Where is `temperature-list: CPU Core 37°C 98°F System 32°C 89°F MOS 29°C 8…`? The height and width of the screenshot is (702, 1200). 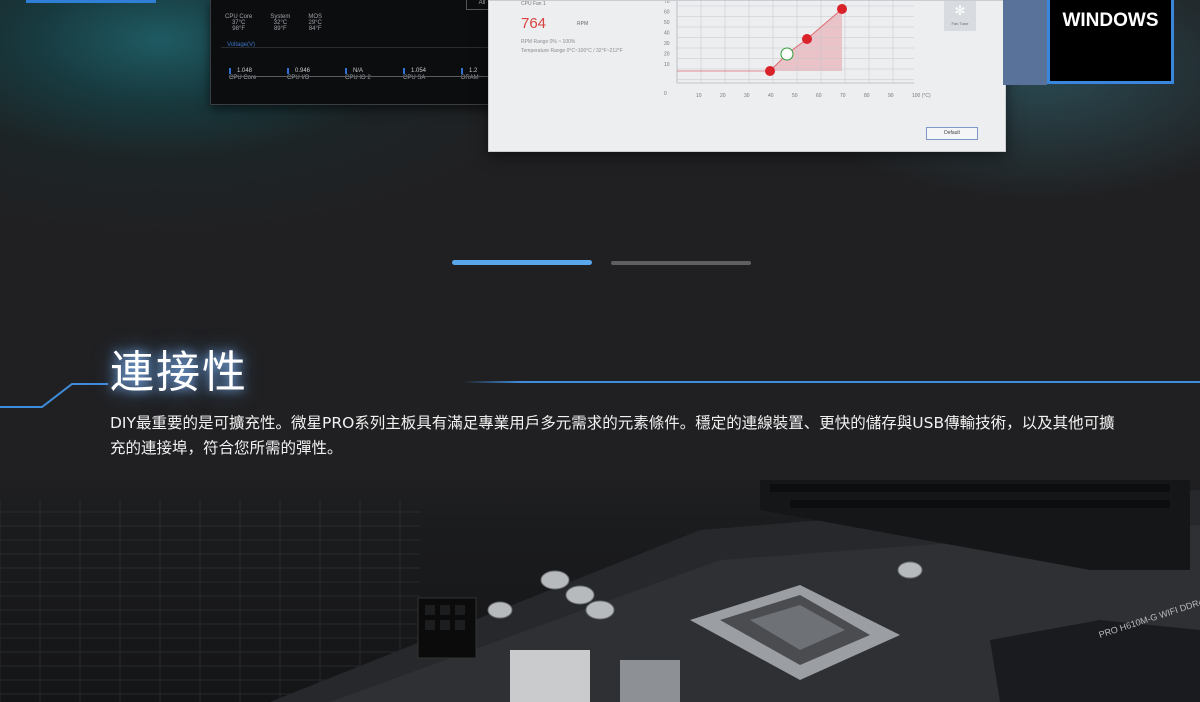
temperature-list: CPU Core 37°C 98°F System 32°C 89°F MOS 29°C 8… is located at coordinates (273, 23).